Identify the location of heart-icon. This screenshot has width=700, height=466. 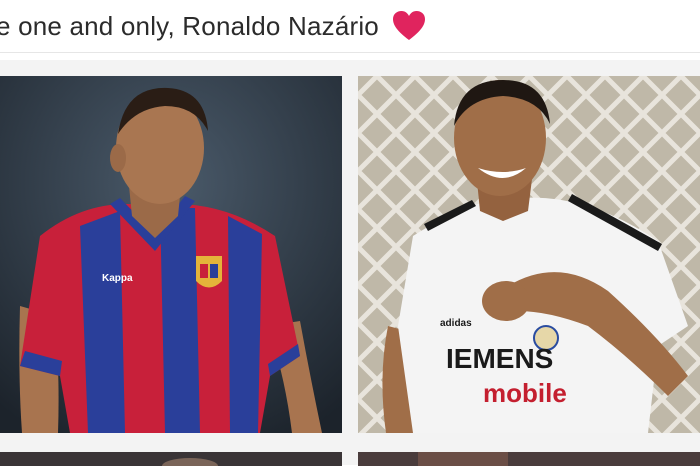
(409, 26).